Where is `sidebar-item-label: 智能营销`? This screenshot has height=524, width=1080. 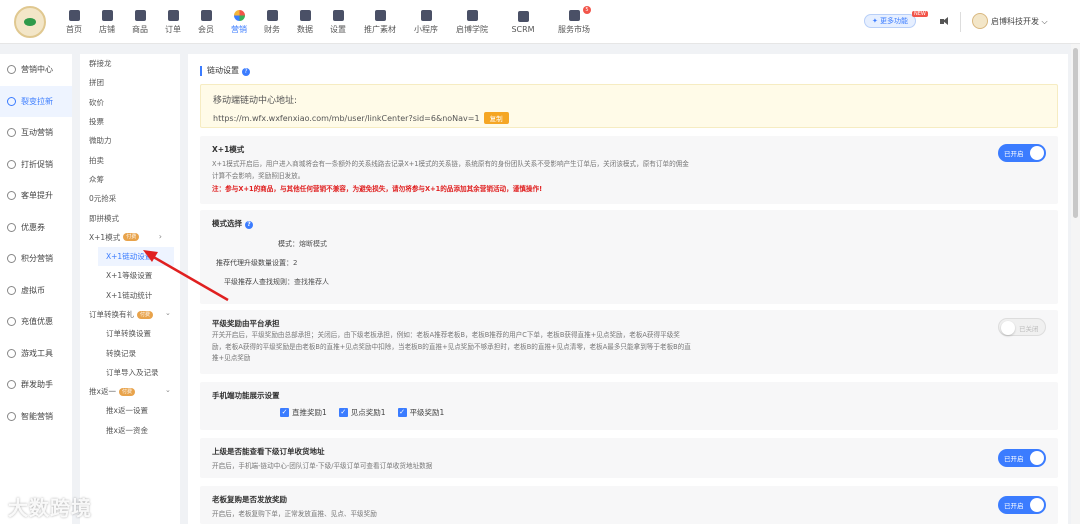
sidebar-item-label: 智能营销 is located at coordinates (37, 416).